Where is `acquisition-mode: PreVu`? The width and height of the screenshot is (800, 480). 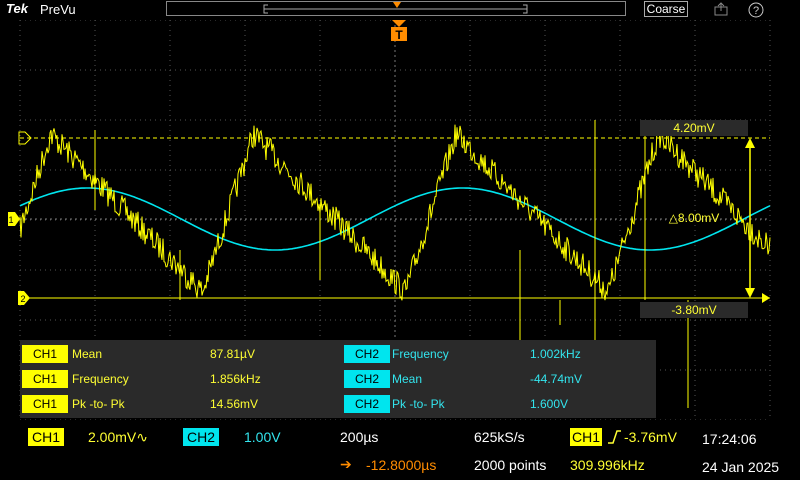
acquisition-mode: PreVu is located at coordinates (58, 9).